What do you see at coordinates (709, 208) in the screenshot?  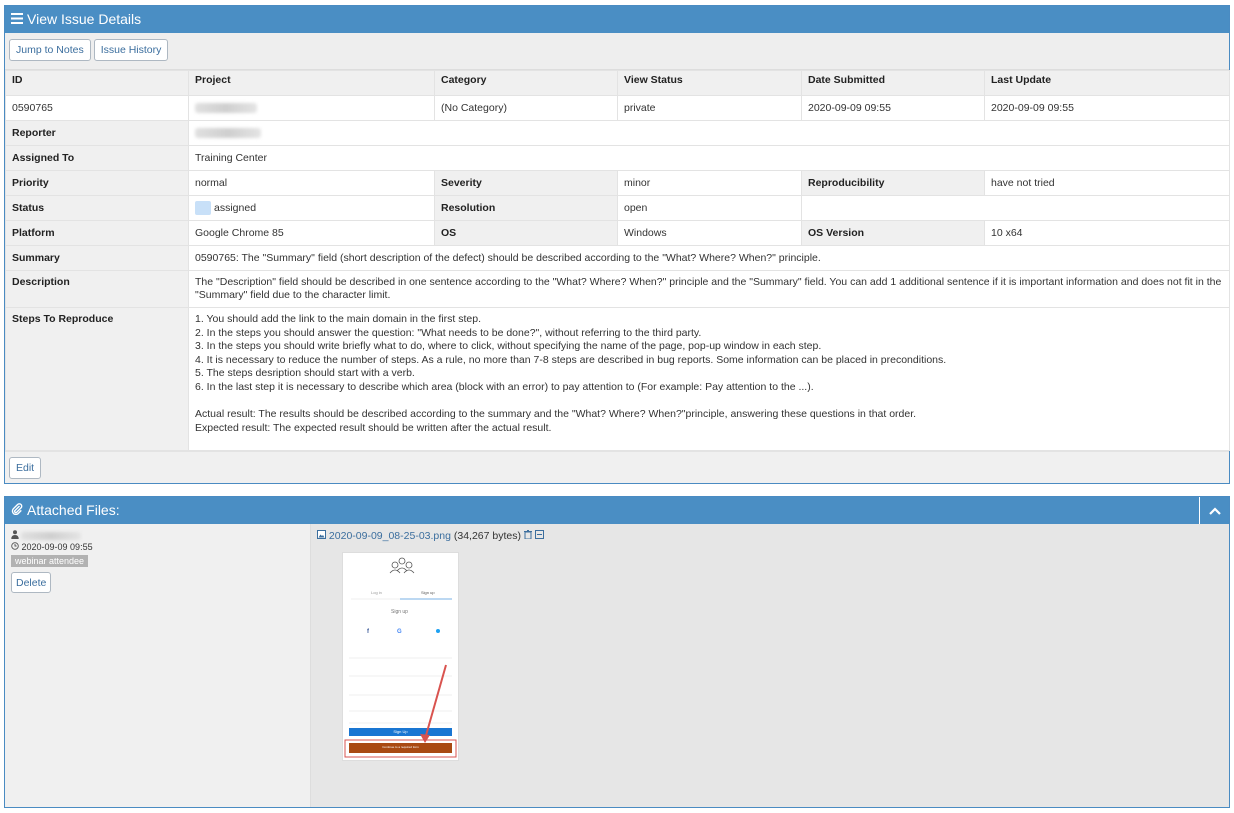 I see `resolution-value: open` at bounding box center [709, 208].